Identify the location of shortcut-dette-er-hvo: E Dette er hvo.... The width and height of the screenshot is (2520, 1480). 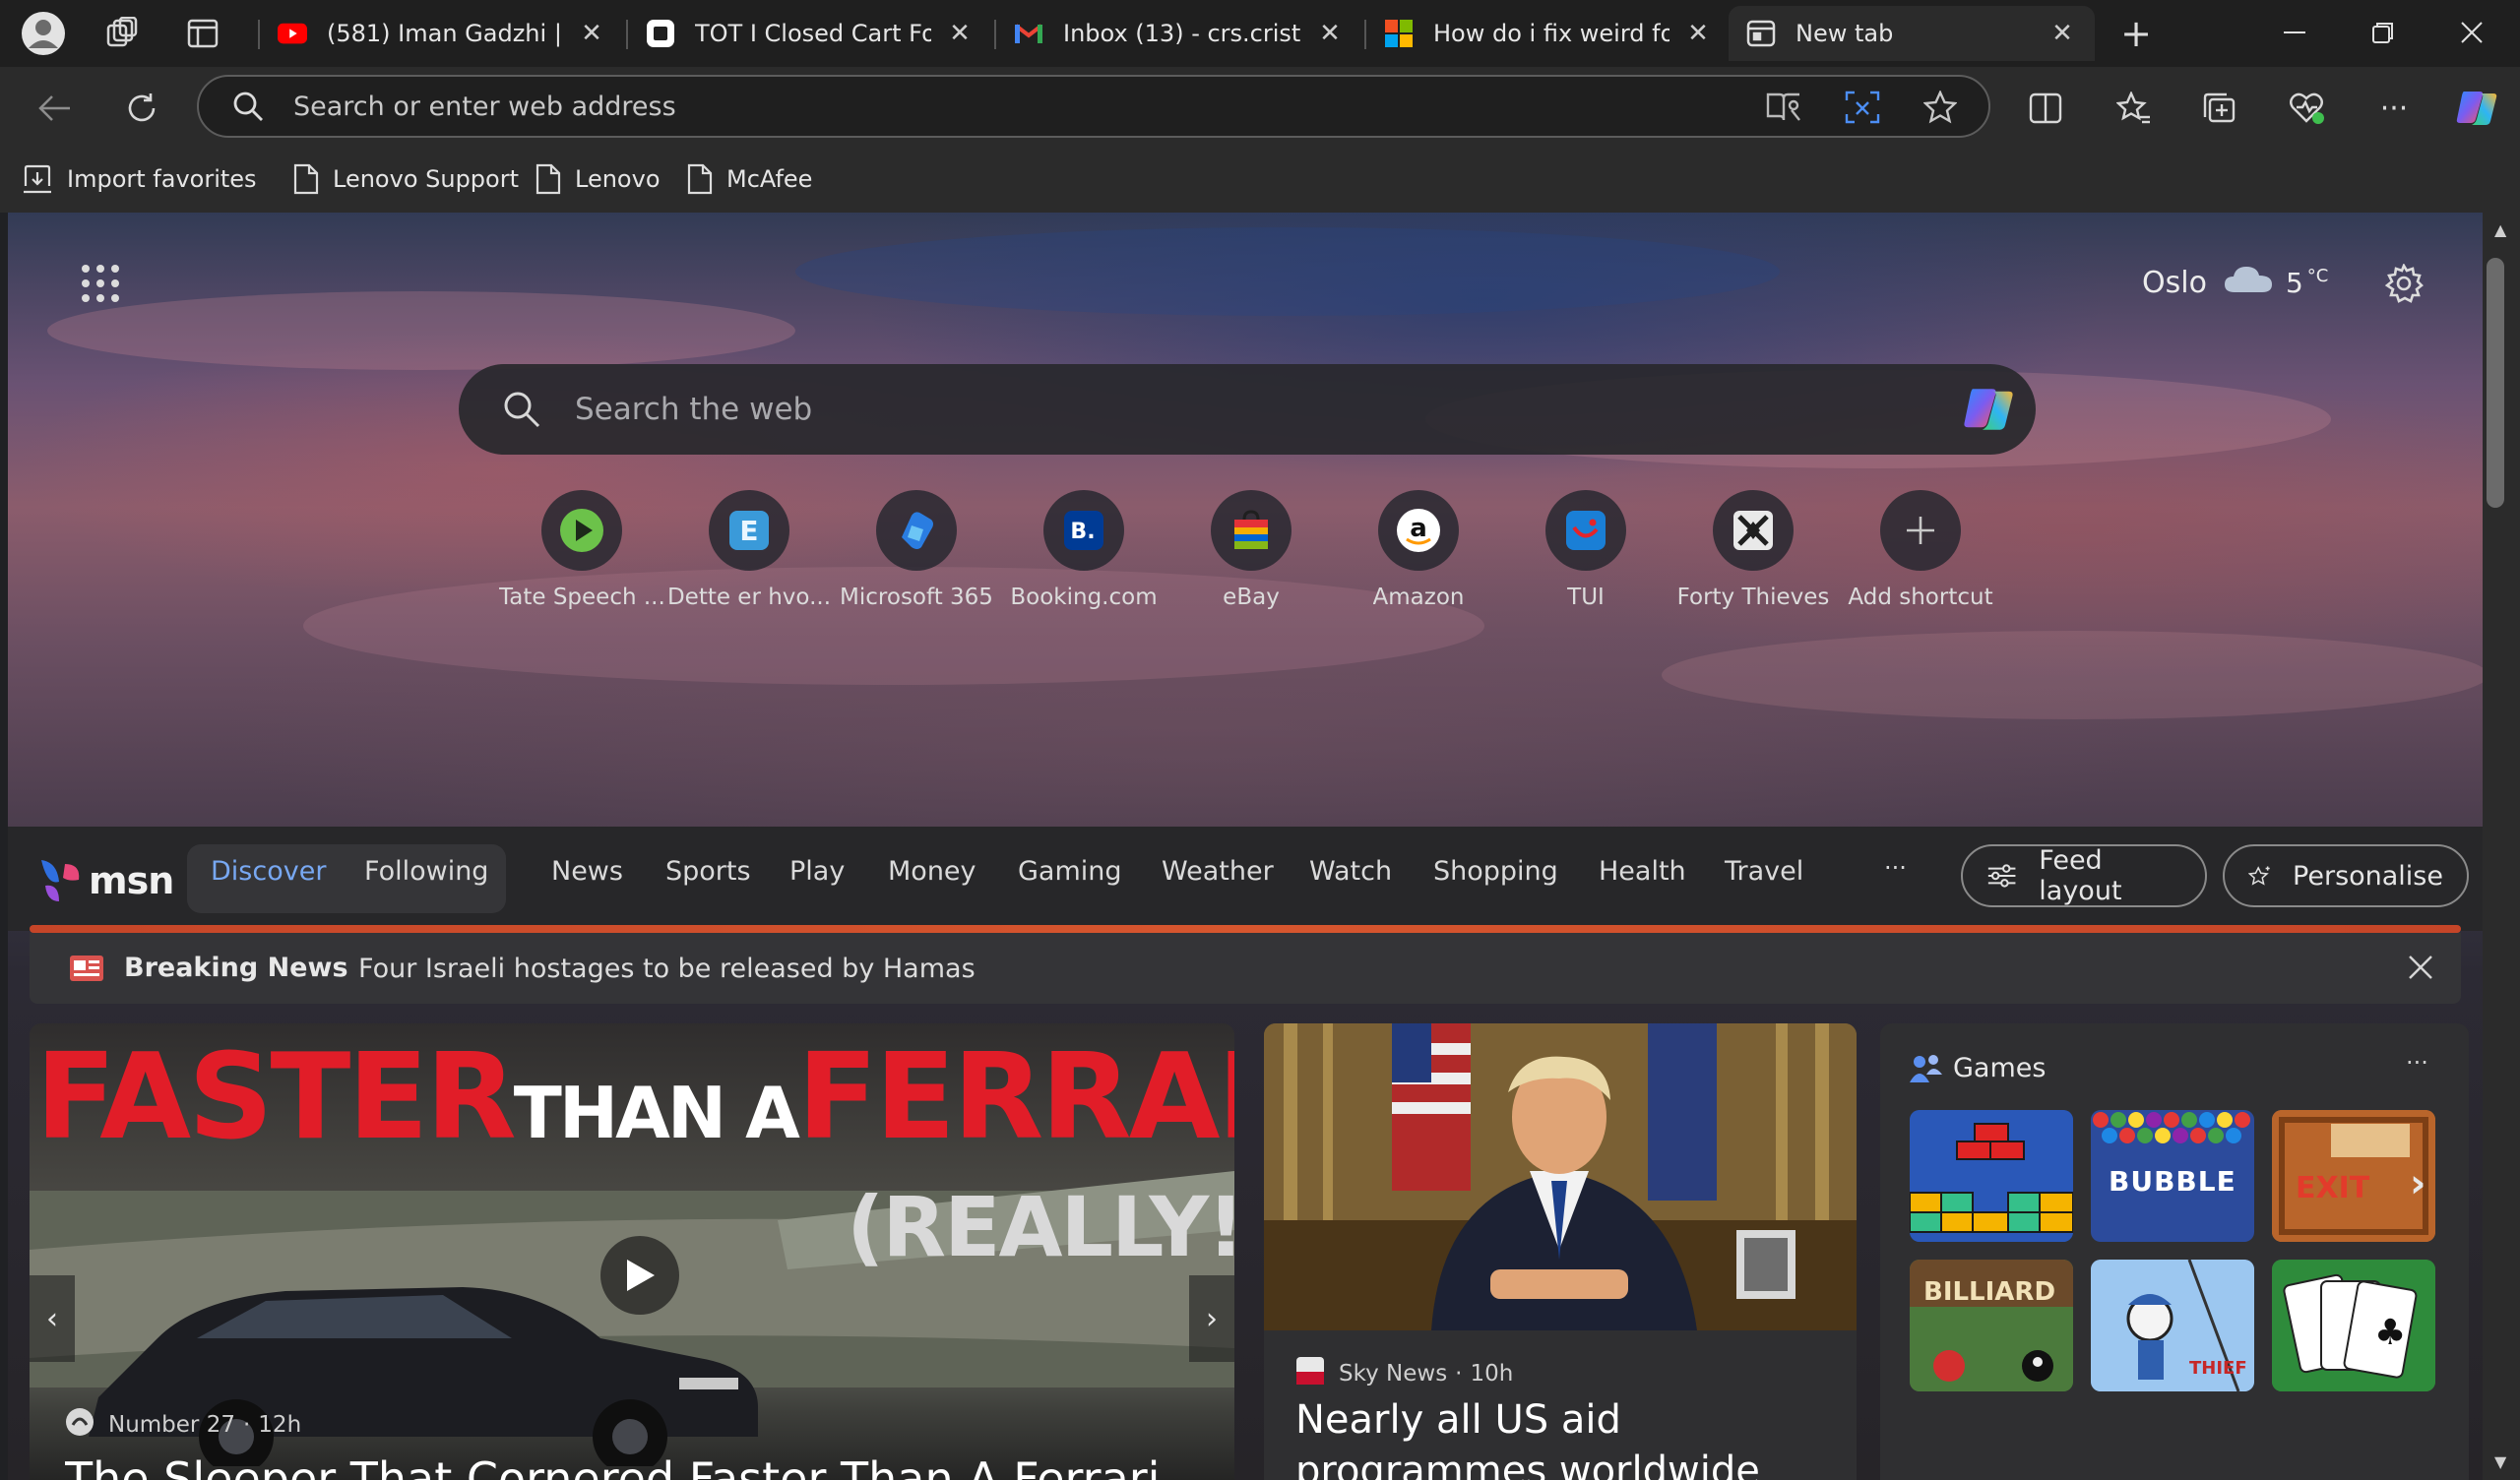
(749, 554).